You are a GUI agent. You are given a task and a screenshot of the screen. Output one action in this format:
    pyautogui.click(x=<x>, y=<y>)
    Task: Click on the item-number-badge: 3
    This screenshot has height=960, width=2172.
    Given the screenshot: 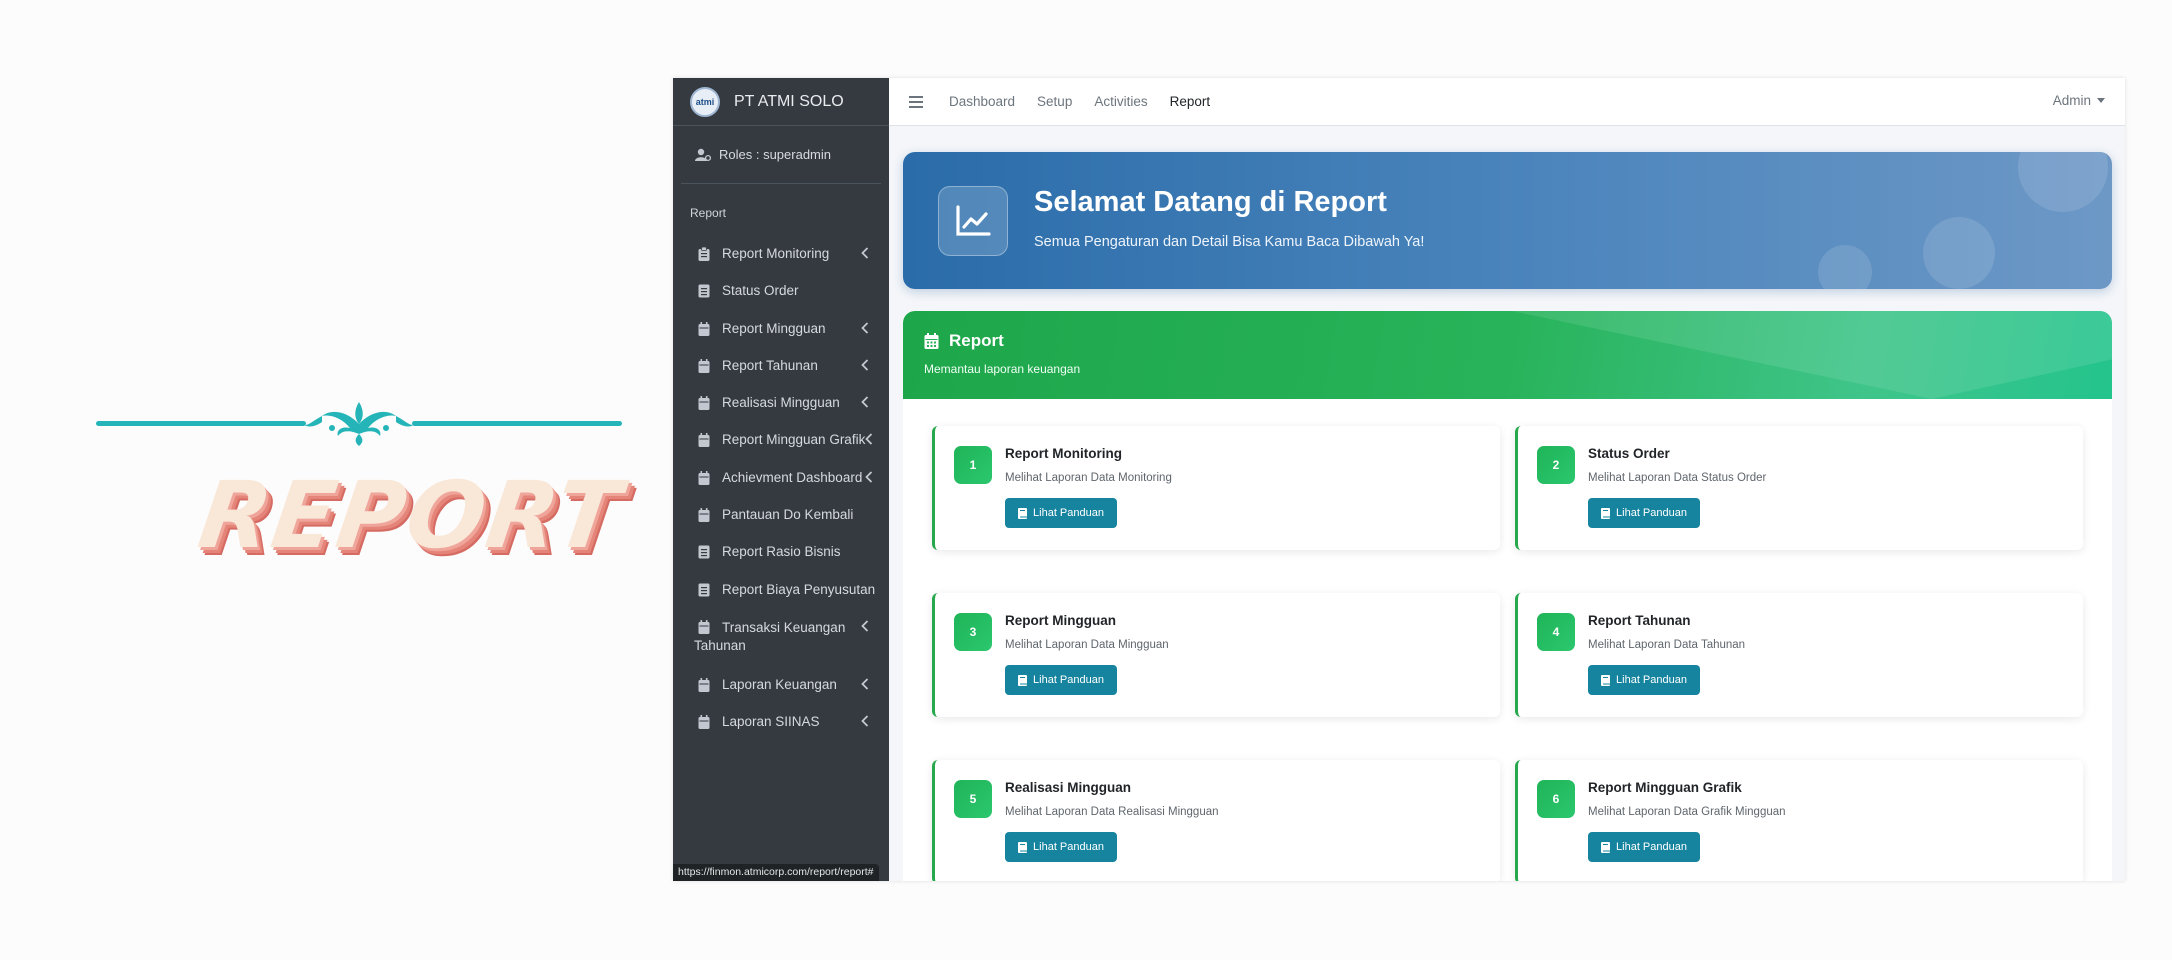 What is the action you would take?
    pyautogui.click(x=973, y=632)
    